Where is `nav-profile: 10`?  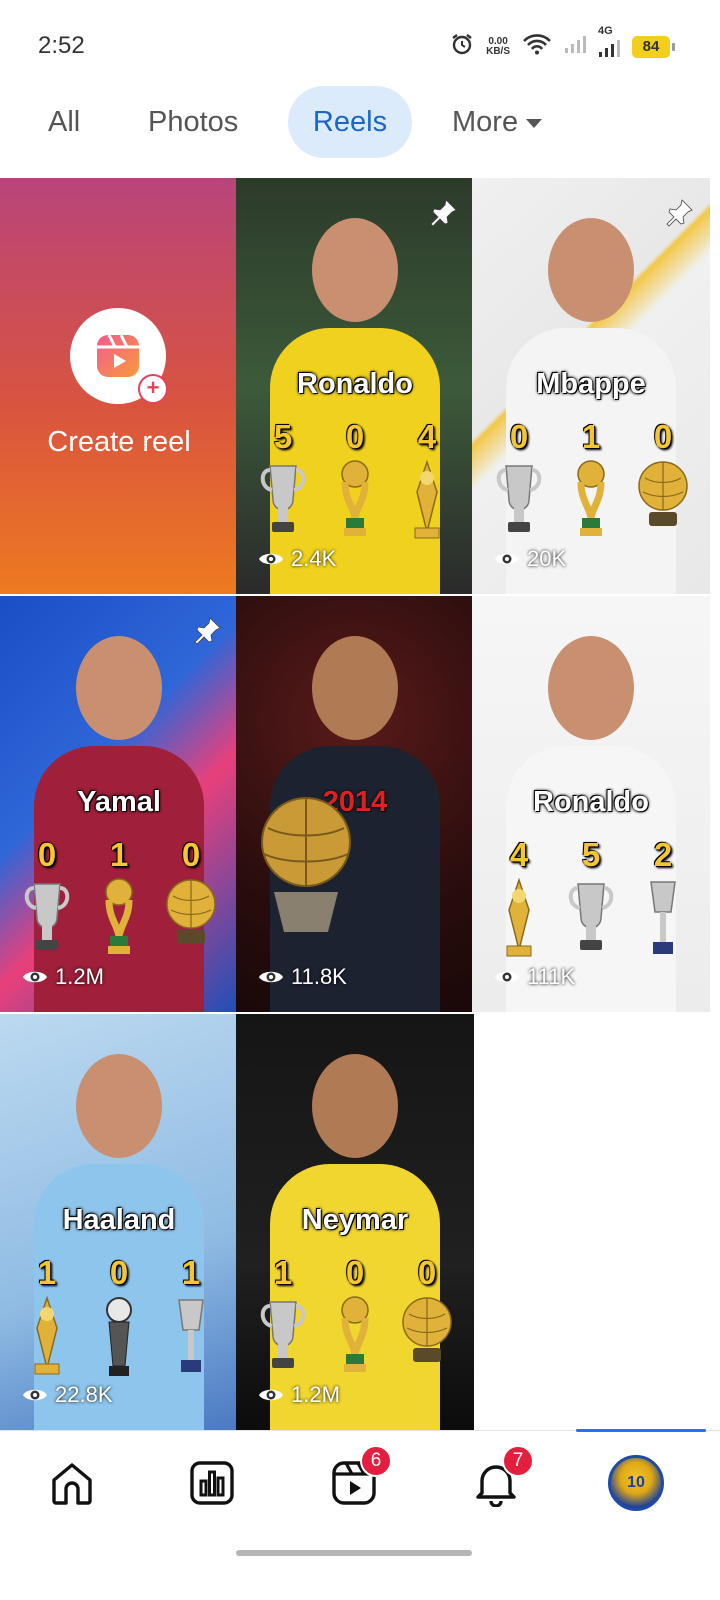 nav-profile: 10 is located at coordinates (636, 1483).